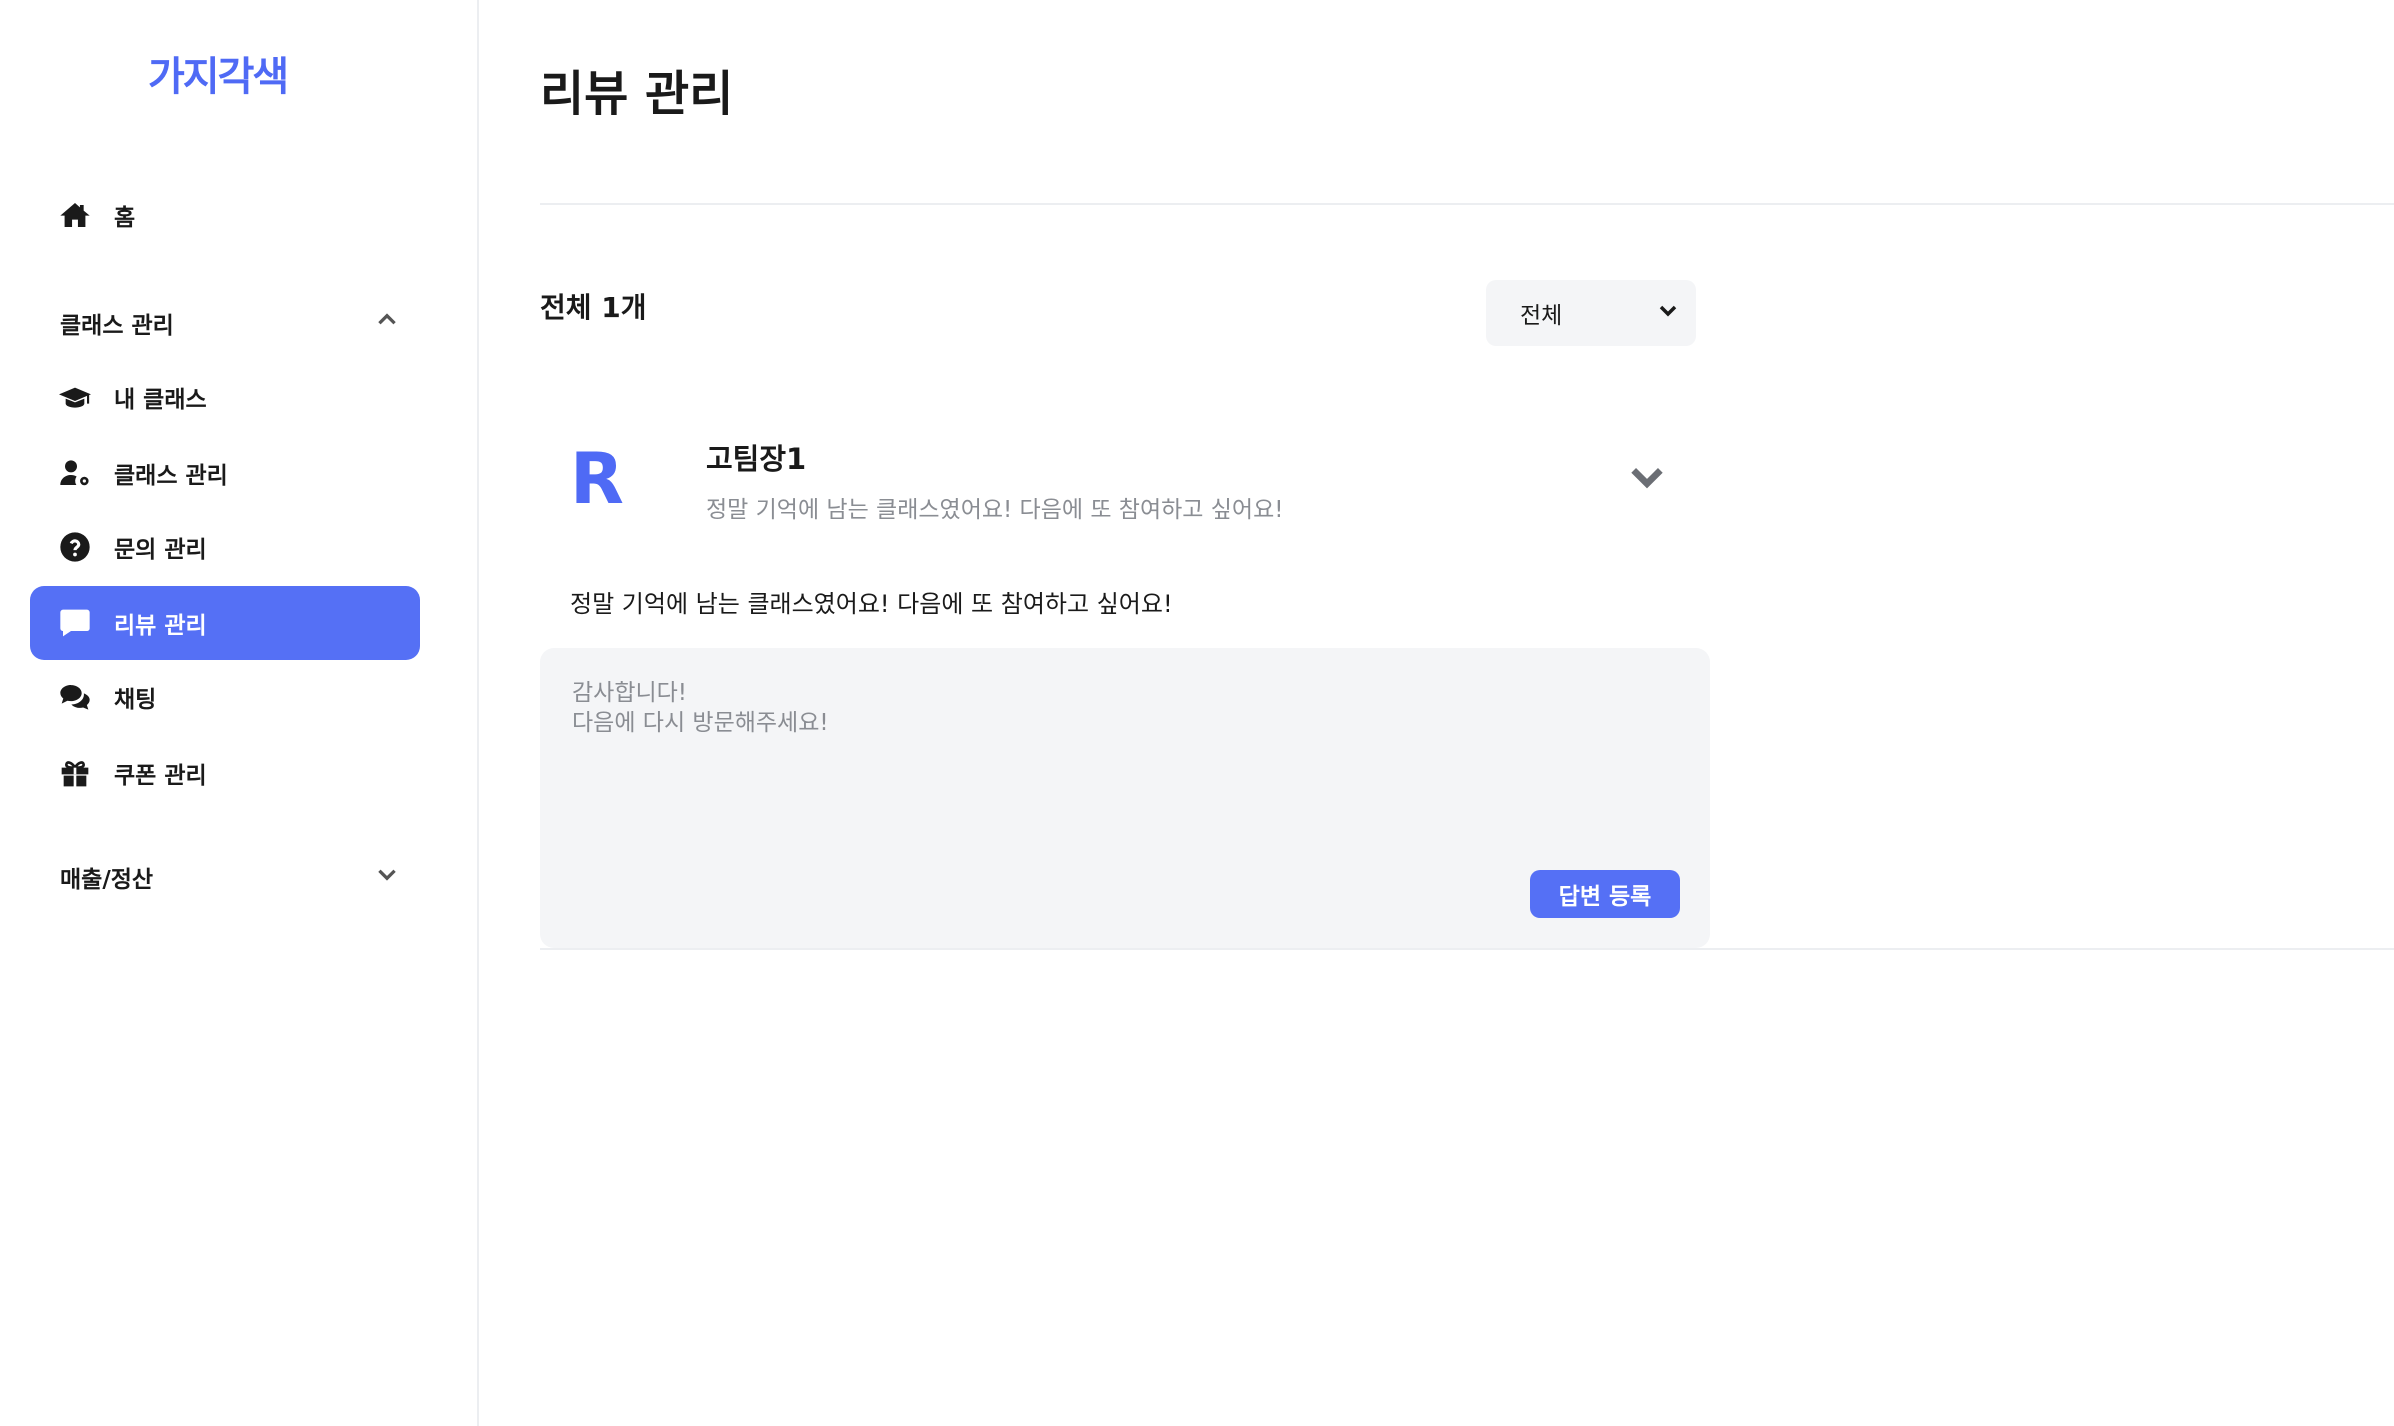 This screenshot has height=1426, width=2394. I want to click on sidebar-item-label: 채팅, so click(135, 700).